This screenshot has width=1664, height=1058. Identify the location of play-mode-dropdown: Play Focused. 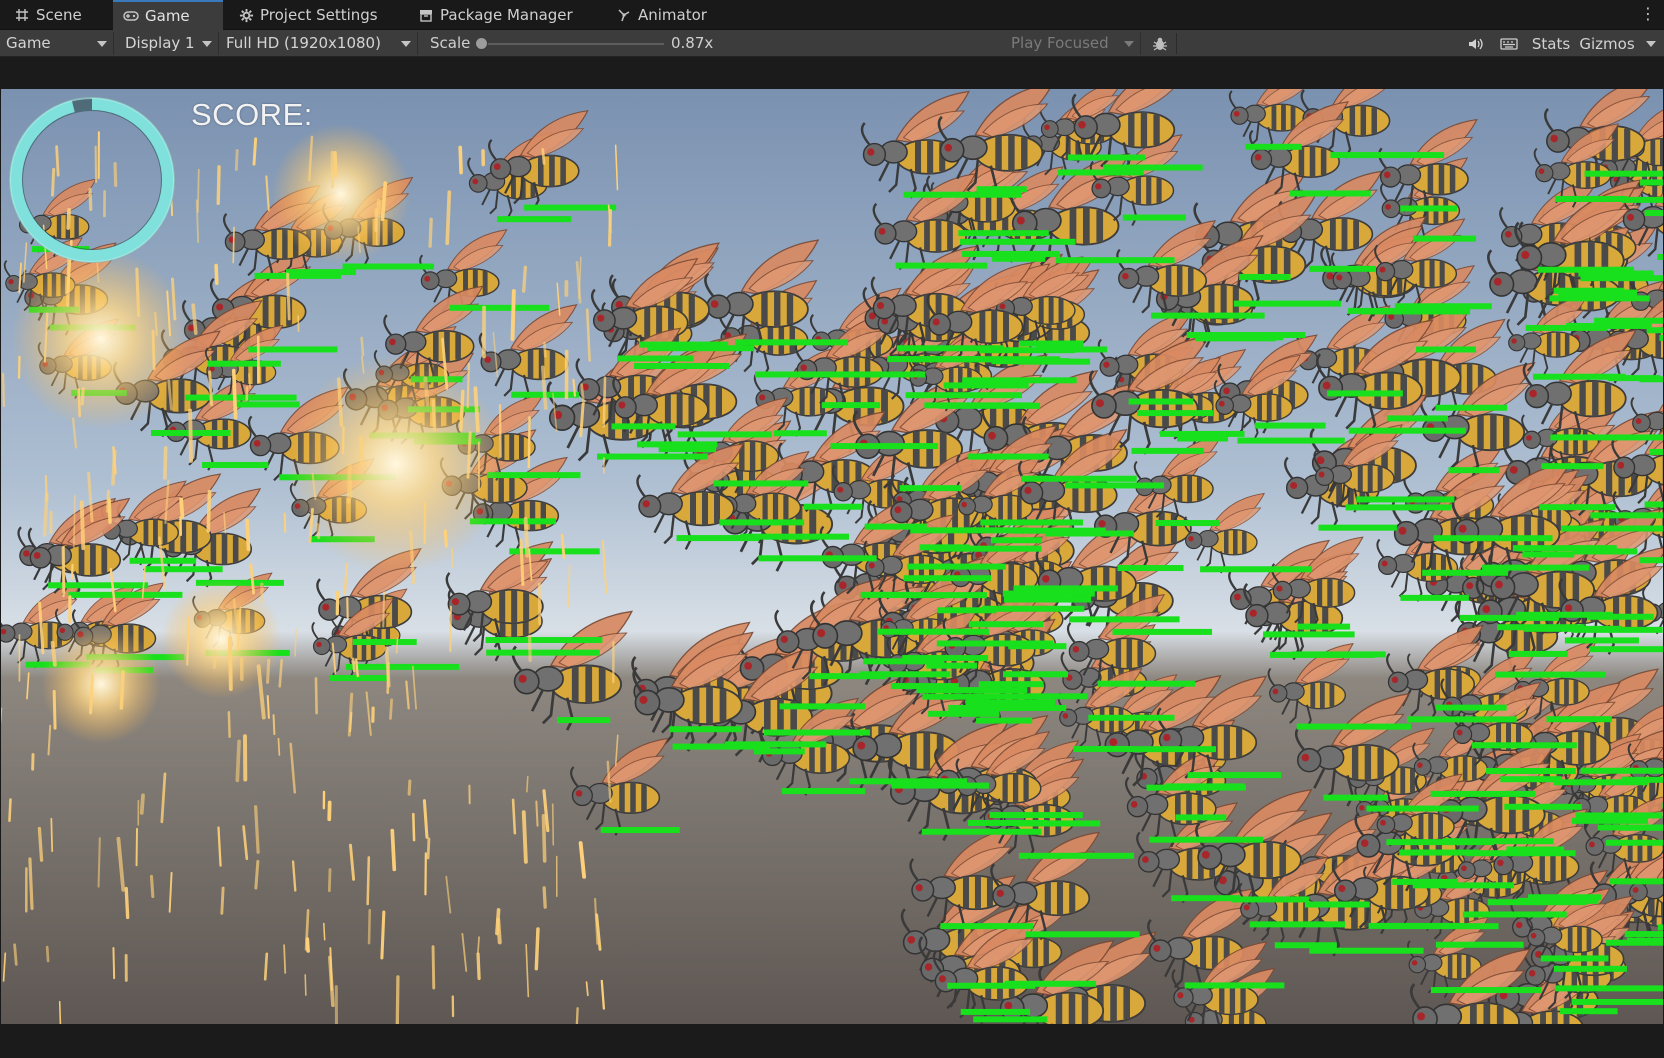
(1073, 43).